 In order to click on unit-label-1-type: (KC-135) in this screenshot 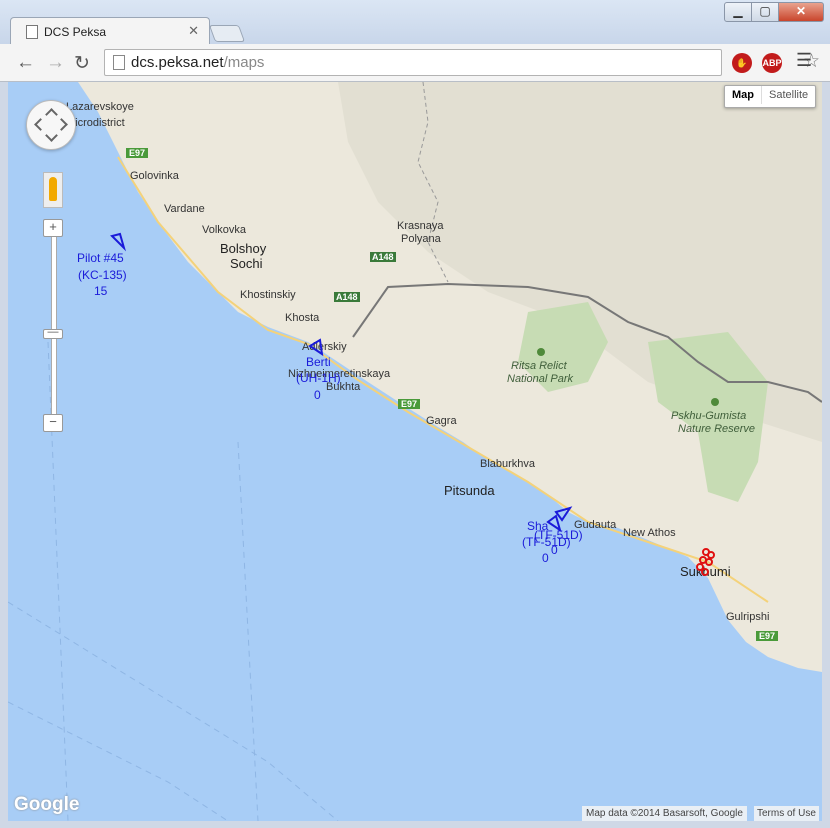, I will do `click(102, 275)`.